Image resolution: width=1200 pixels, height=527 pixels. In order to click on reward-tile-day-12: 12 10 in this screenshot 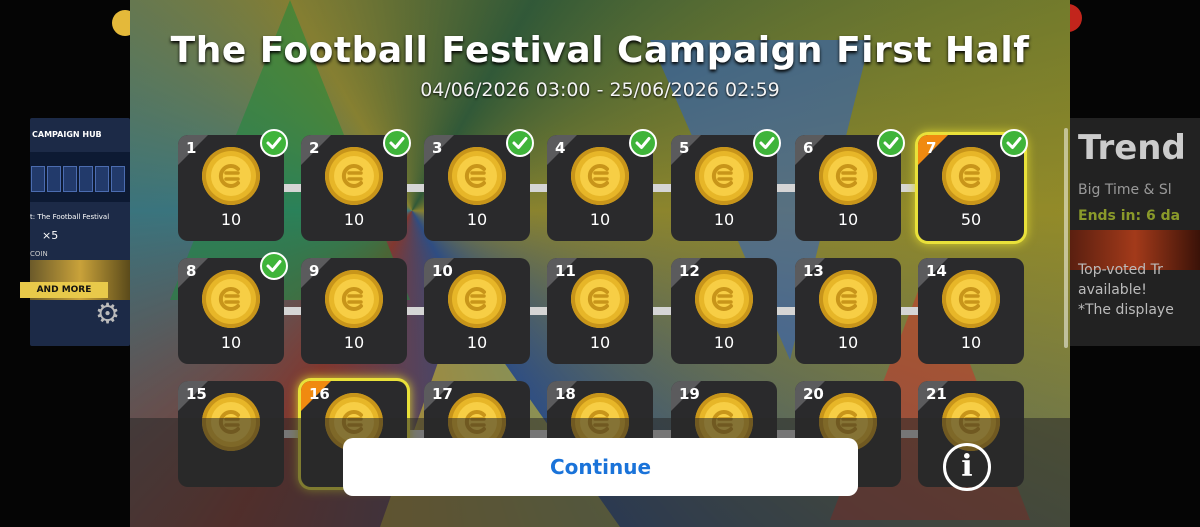, I will do `click(724, 311)`.